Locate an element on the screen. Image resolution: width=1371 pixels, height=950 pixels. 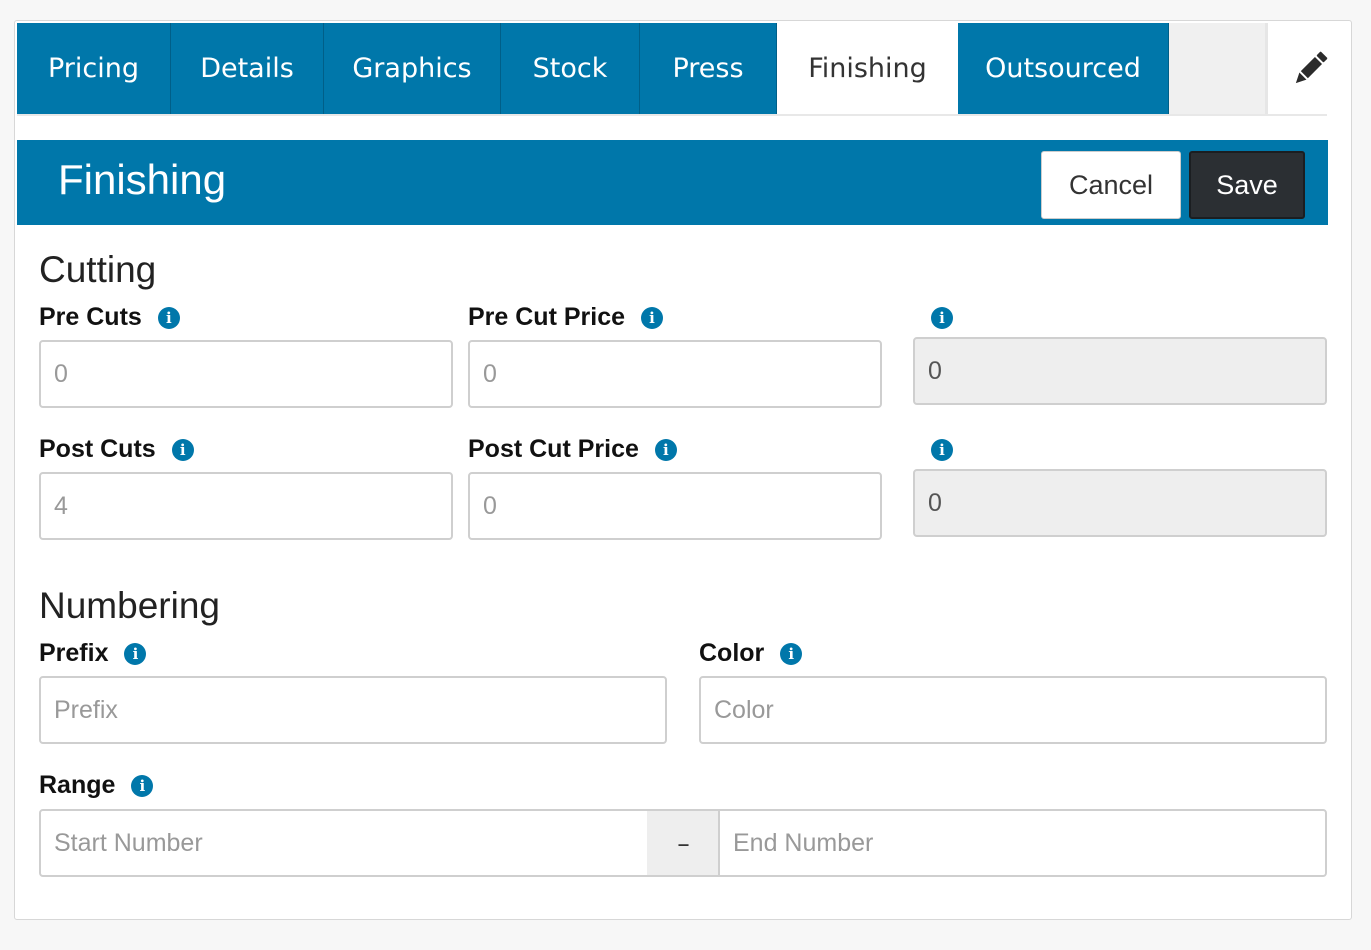
pre-cut-price-label: Pre Cut Price i is located at coordinates (566, 317).